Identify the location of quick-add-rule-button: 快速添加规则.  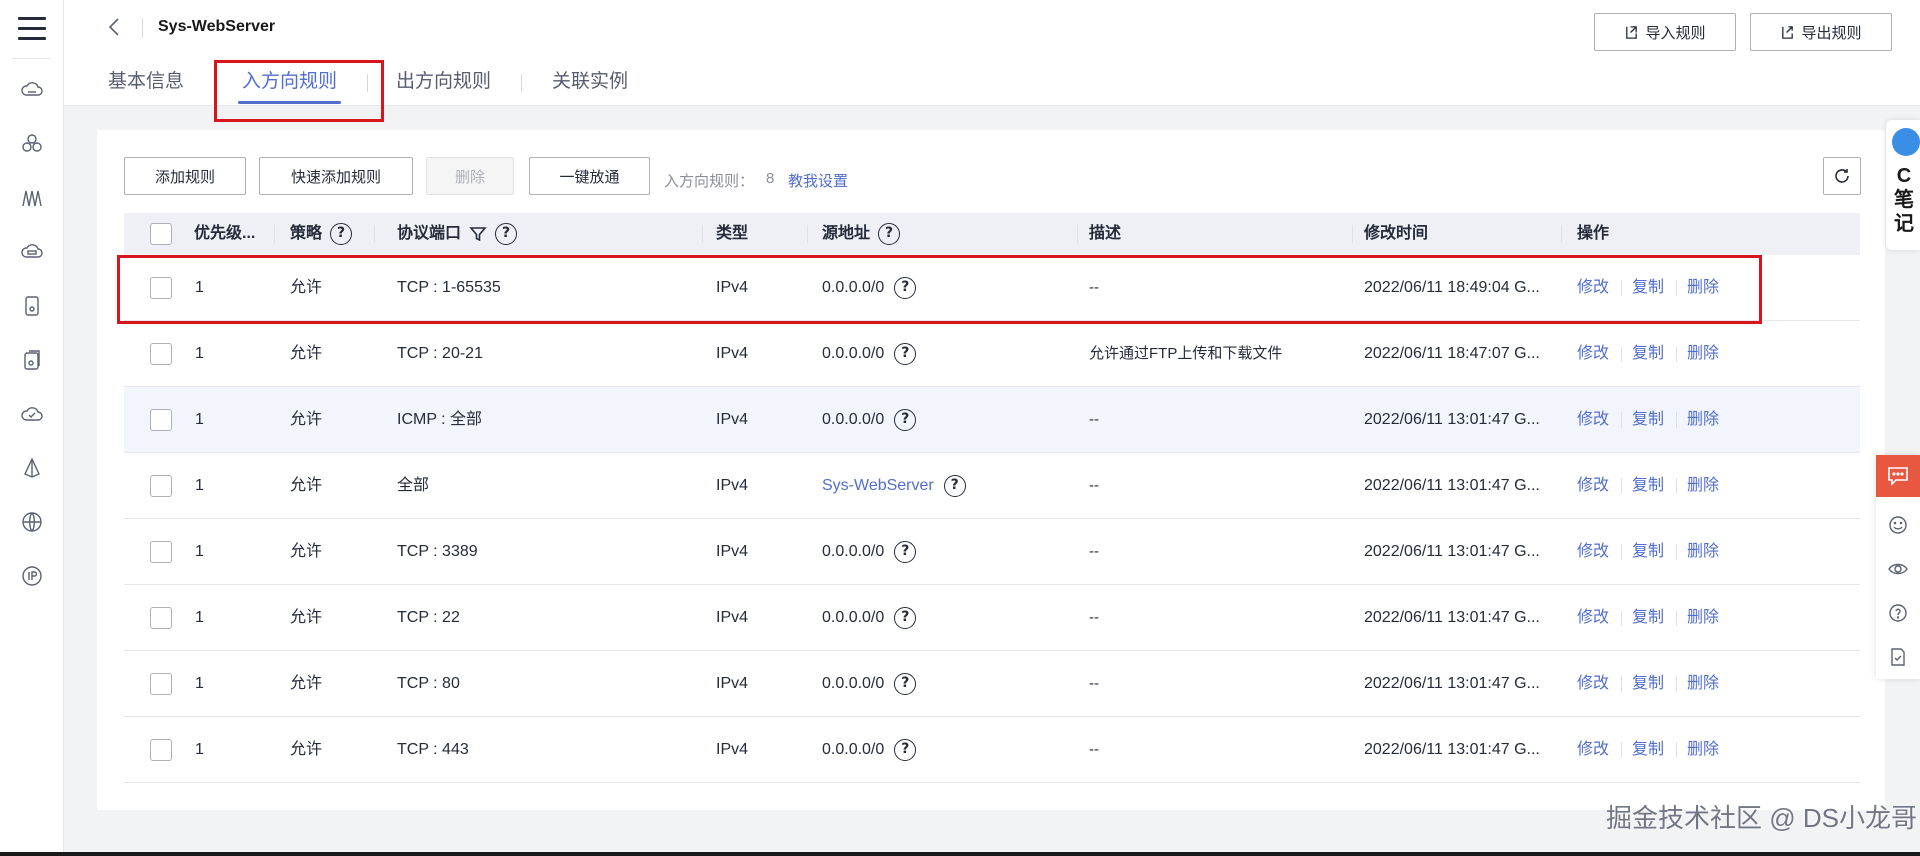
(336, 176).